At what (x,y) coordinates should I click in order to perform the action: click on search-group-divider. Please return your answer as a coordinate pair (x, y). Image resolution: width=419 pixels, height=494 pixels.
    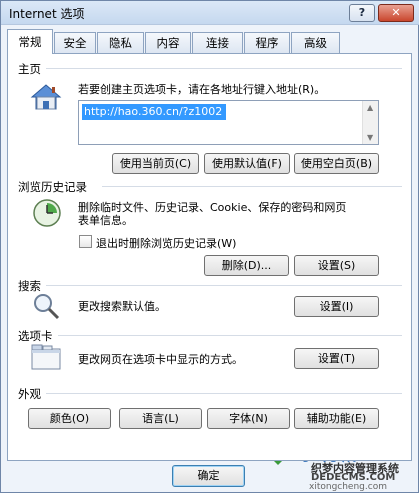
    Looking at the image, I should click on (224, 285).